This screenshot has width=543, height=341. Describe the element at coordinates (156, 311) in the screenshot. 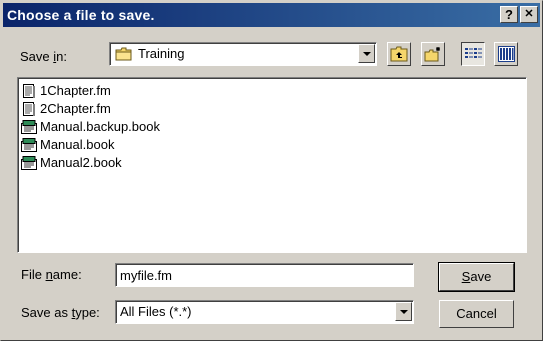

I see `save-as-type-value: All Files (*.*)` at that location.